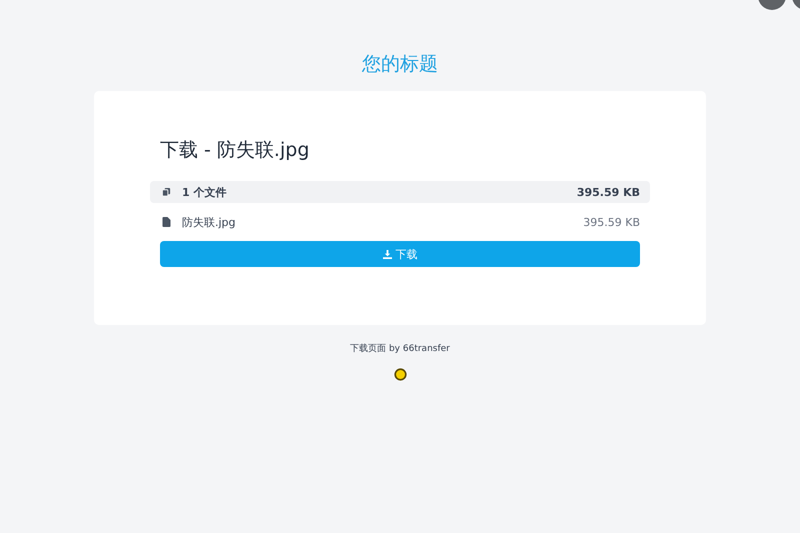 This screenshot has height=533, width=800. What do you see at coordinates (166, 222) in the screenshot?
I see `file-icon` at bounding box center [166, 222].